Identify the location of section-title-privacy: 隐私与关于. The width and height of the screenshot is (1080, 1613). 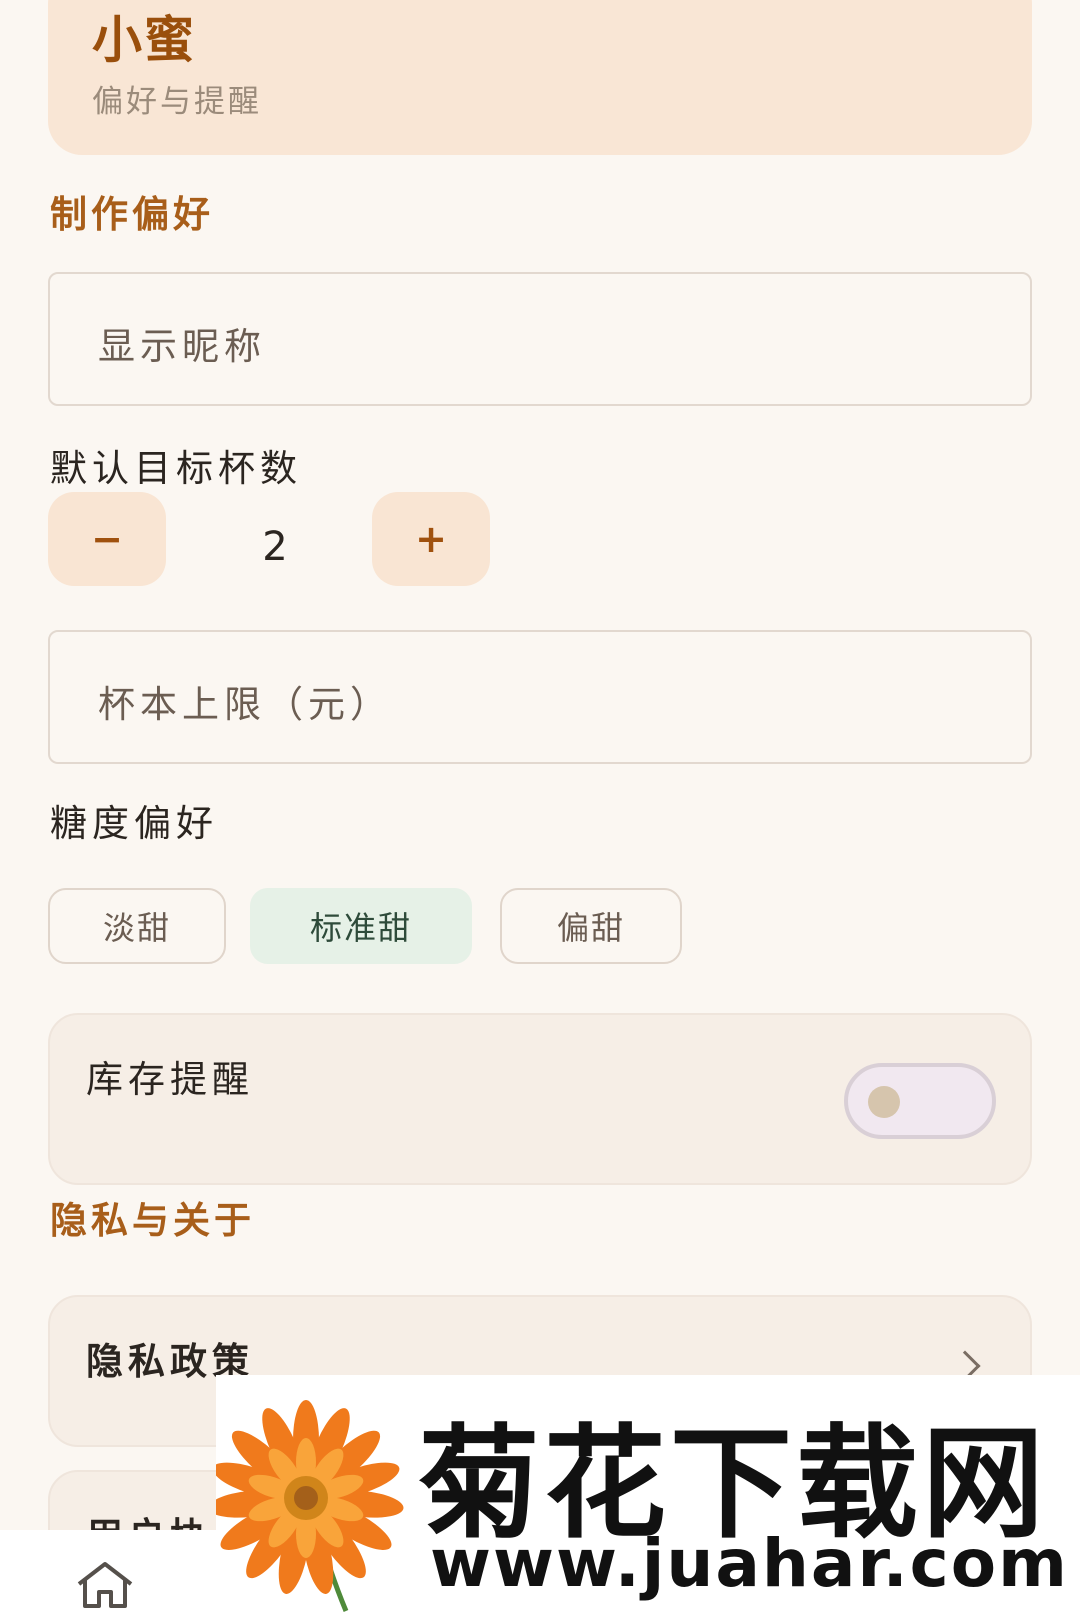
(152, 1220).